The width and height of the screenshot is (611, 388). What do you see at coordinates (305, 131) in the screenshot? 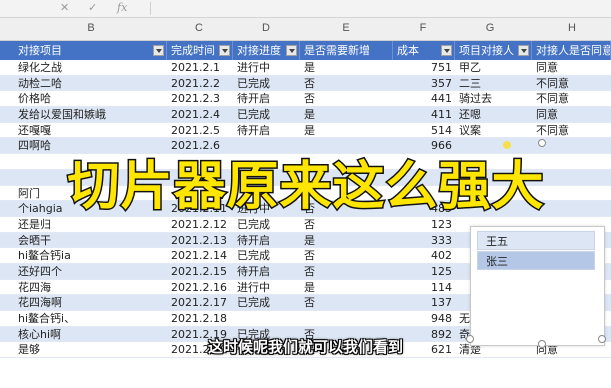
I see `table-row: 还嘎嘎 2021.2.5 待开启是 514 议案 不同意` at bounding box center [305, 131].